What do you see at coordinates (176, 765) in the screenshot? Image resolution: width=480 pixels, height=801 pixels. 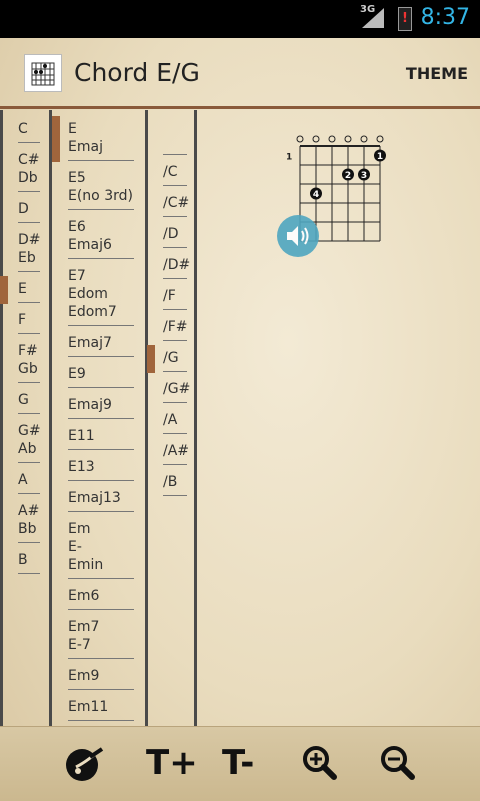 I see `text-size-increase-button: T+` at bounding box center [176, 765].